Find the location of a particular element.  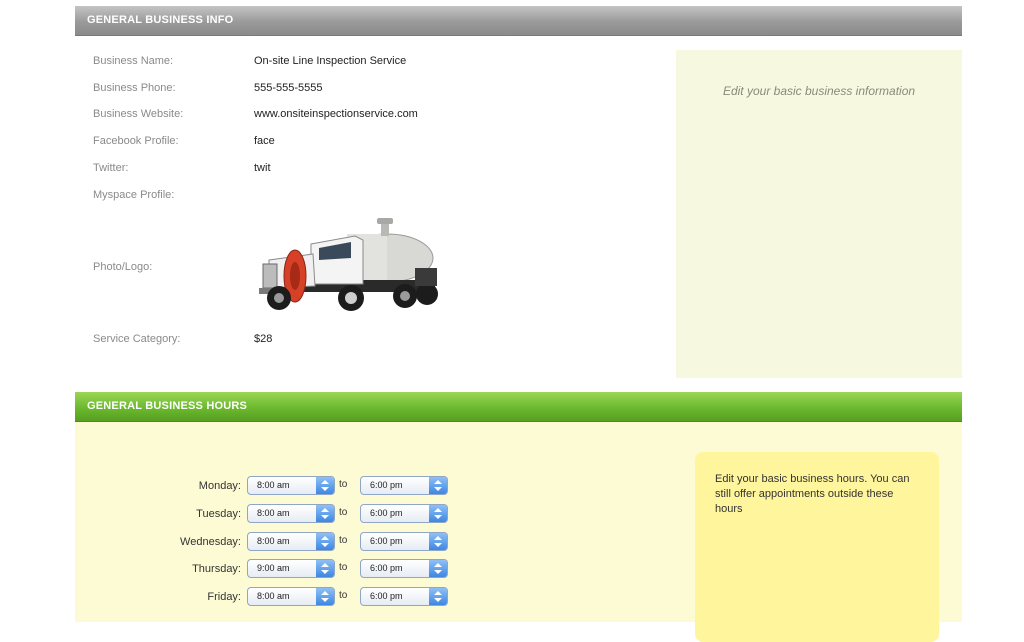

facebook-profile-value: face is located at coordinates (264, 141).